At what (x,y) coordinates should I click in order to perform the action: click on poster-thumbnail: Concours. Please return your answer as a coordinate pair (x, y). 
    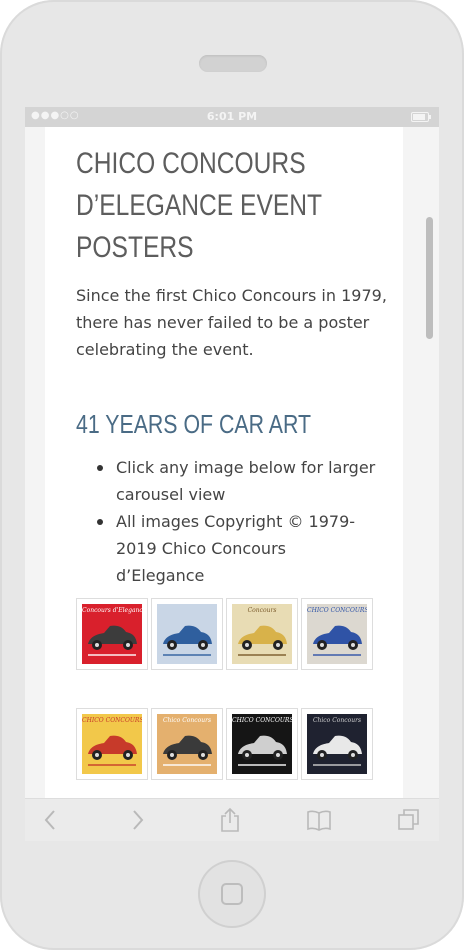
    Looking at the image, I should click on (262, 634).